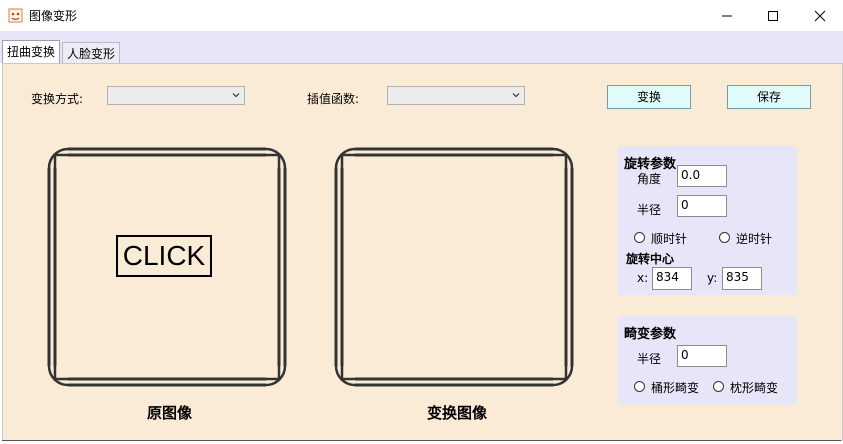  What do you see at coordinates (421, 15) in the screenshot?
I see `title-bar: 图像变形` at bounding box center [421, 15].